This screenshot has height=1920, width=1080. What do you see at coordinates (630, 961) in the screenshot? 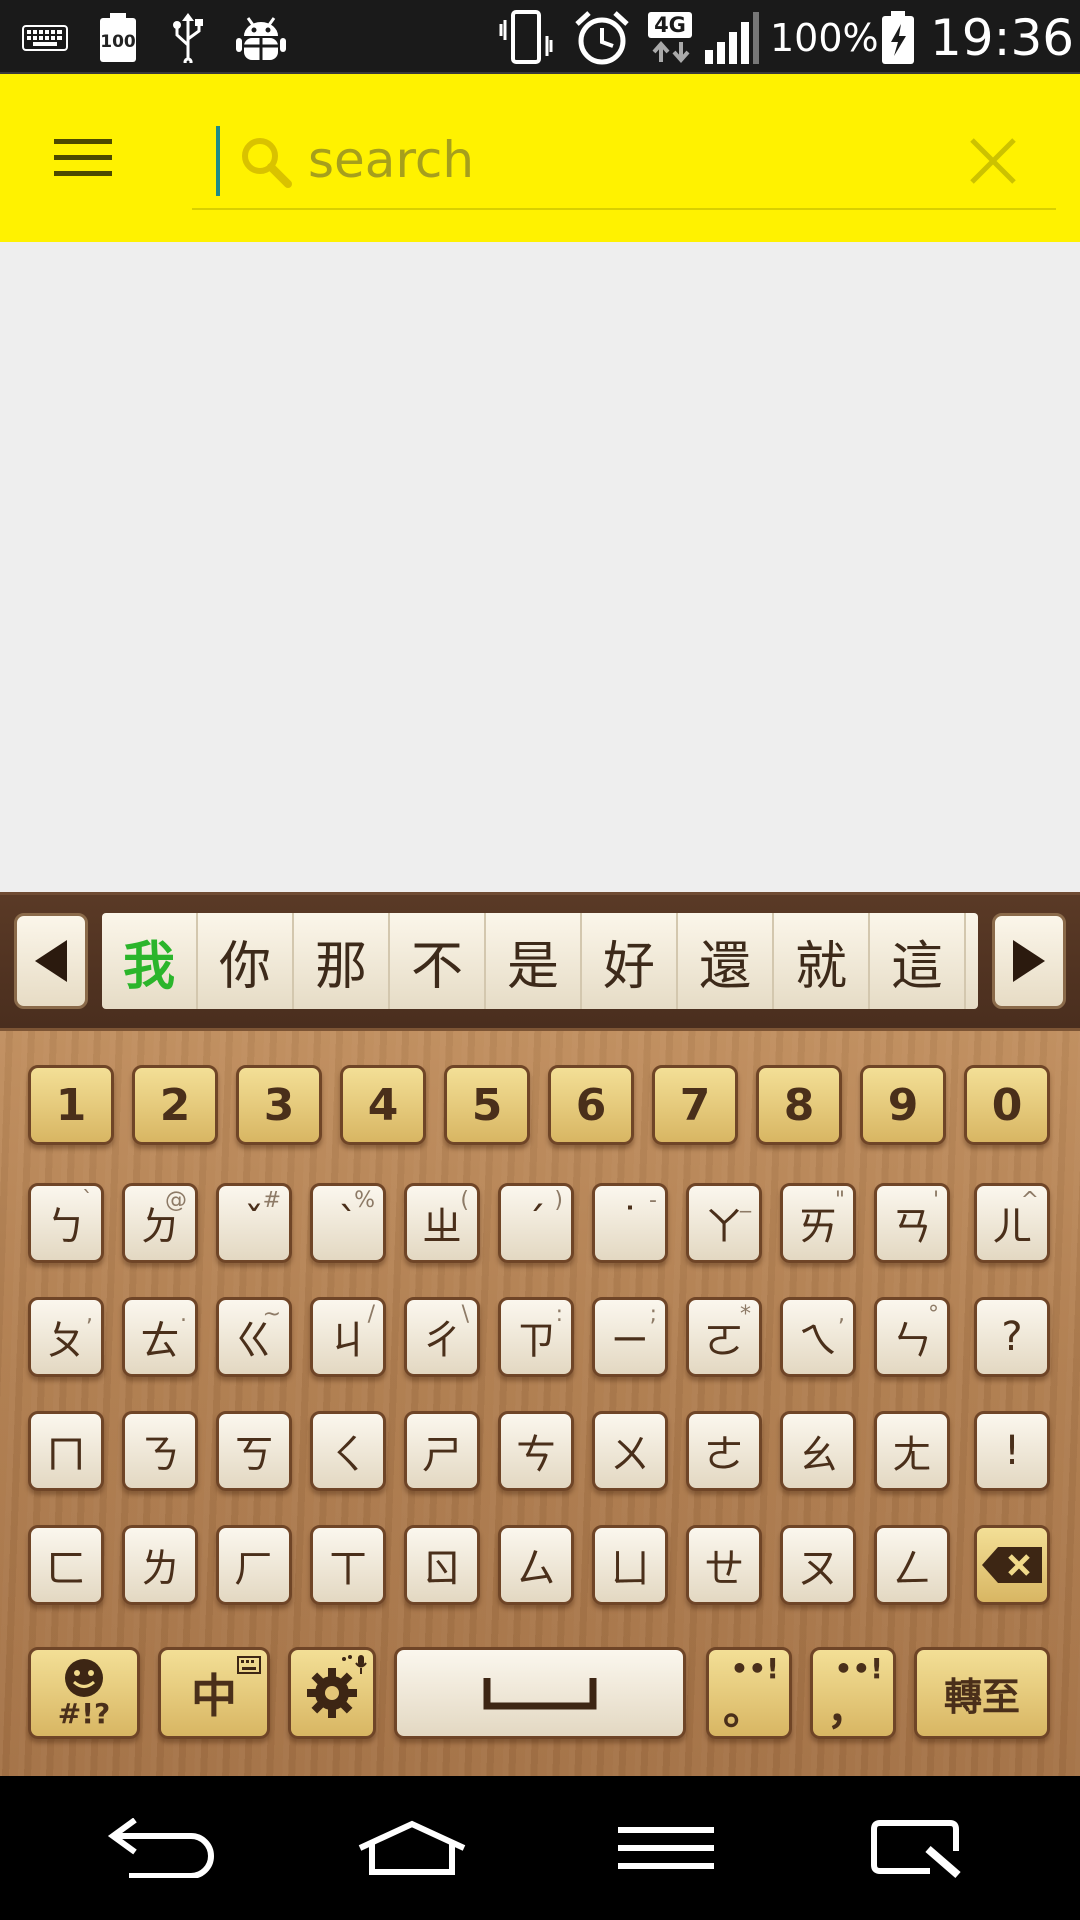
I see `candidate-item: 好` at bounding box center [630, 961].